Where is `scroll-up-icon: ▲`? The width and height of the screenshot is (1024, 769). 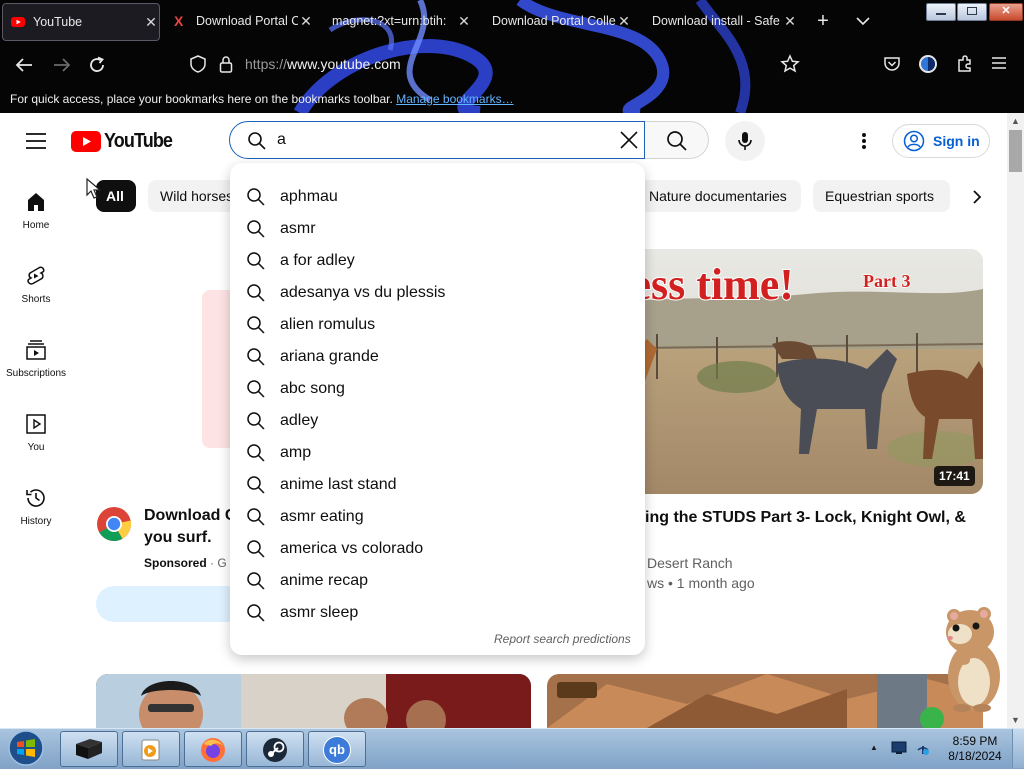
scroll-up-icon: ▲ is located at coordinates (1015, 121).